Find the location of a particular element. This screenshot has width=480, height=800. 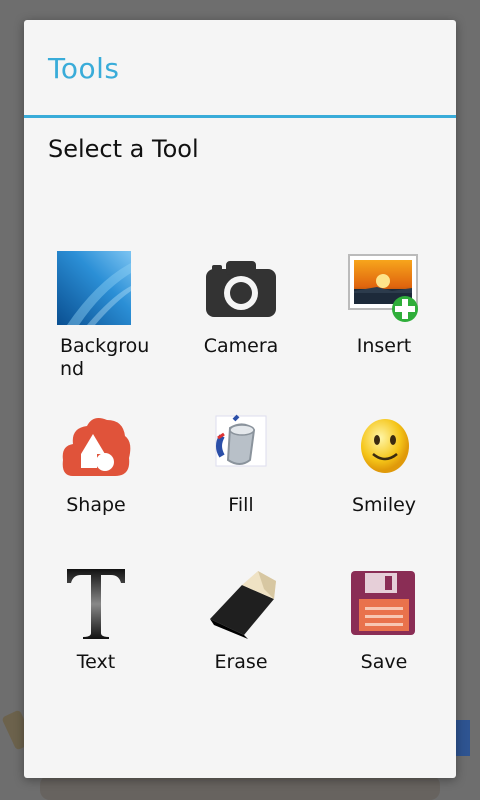

tool-camera: Camera is located at coordinates (241, 304).